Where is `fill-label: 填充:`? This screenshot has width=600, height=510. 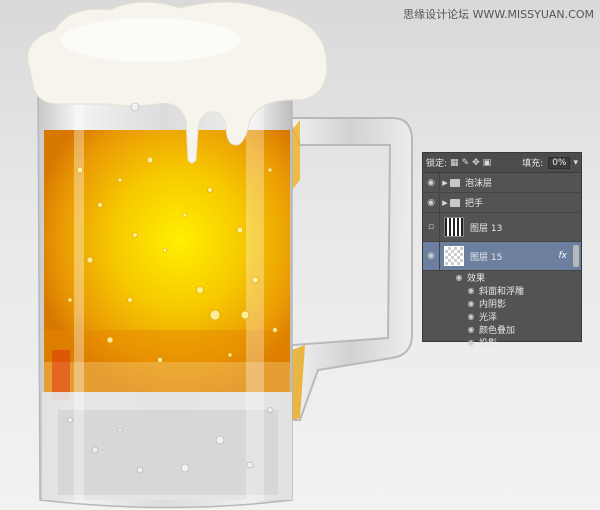 fill-label: 填充: is located at coordinates (533, 164).